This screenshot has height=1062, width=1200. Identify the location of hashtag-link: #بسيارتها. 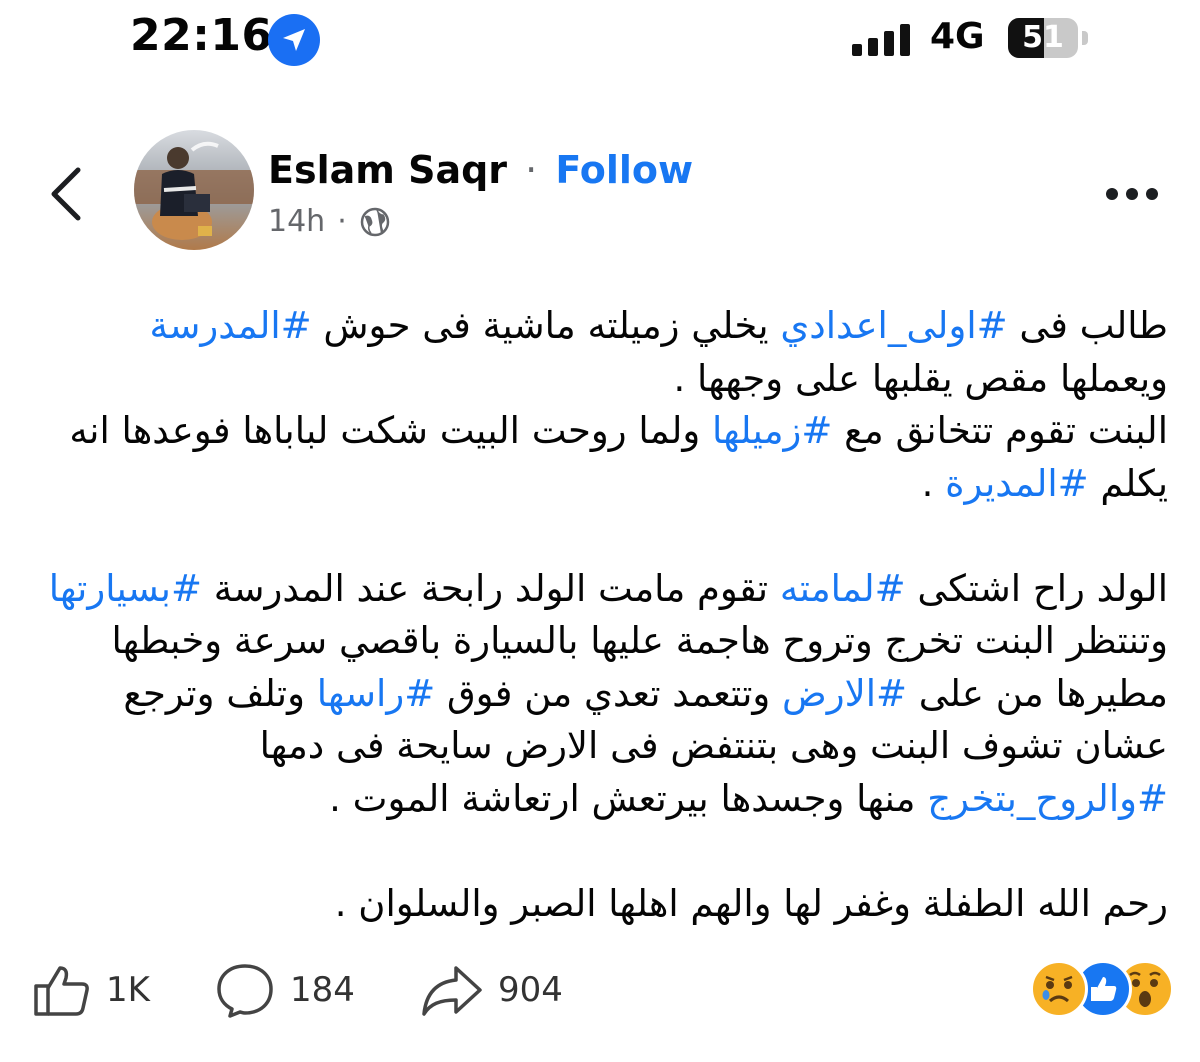
(125, 588).